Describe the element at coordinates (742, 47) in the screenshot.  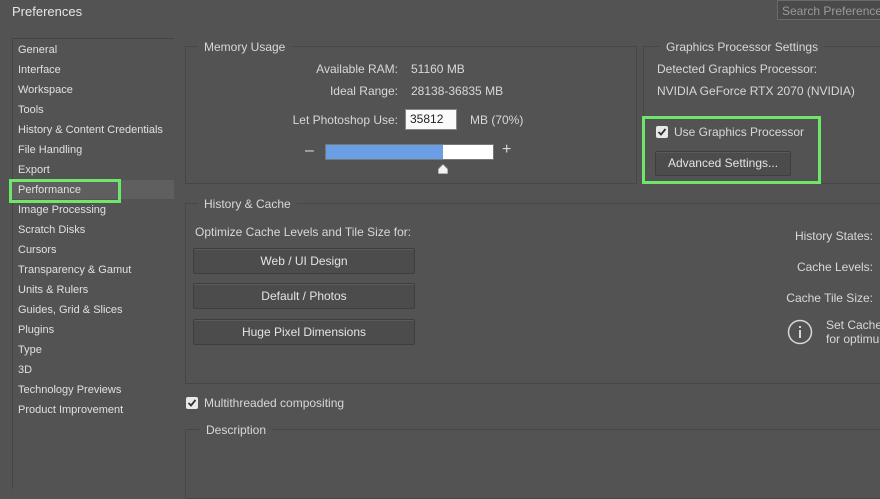
I see `graphics-processor-title: Graphics Processor Settings` at that location.